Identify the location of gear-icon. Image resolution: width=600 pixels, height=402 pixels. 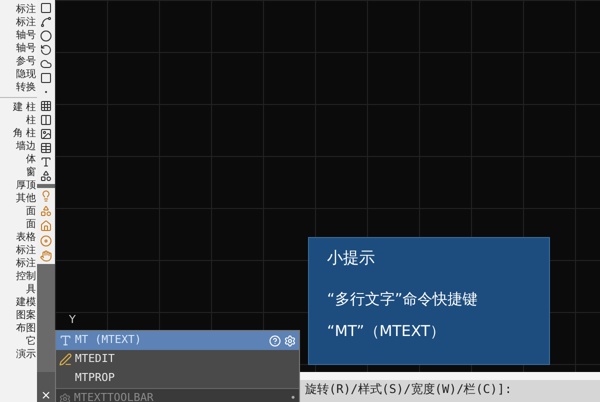
(65, 397).